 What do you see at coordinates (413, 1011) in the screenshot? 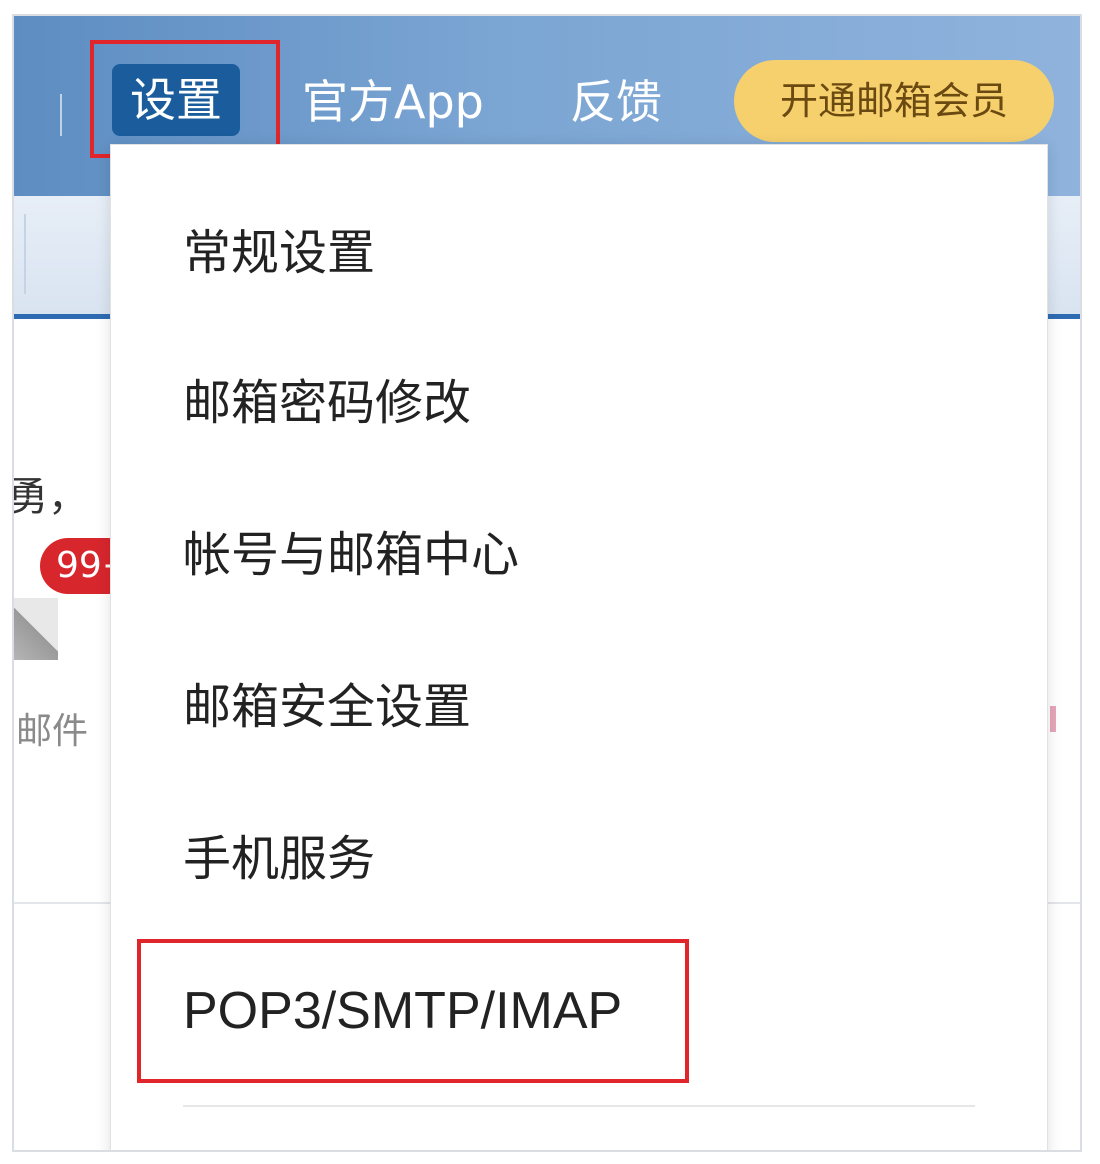
I see `pop3-highlight-box` at bounding box center [413, 1011].